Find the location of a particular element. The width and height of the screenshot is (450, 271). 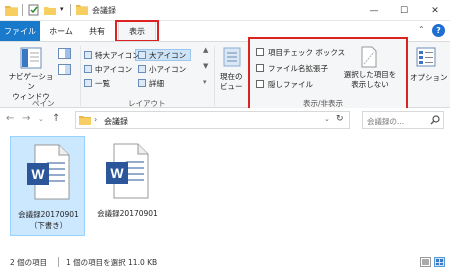

file-name: 会議録20170901 （下書き） is located at coordinates (48, 220).